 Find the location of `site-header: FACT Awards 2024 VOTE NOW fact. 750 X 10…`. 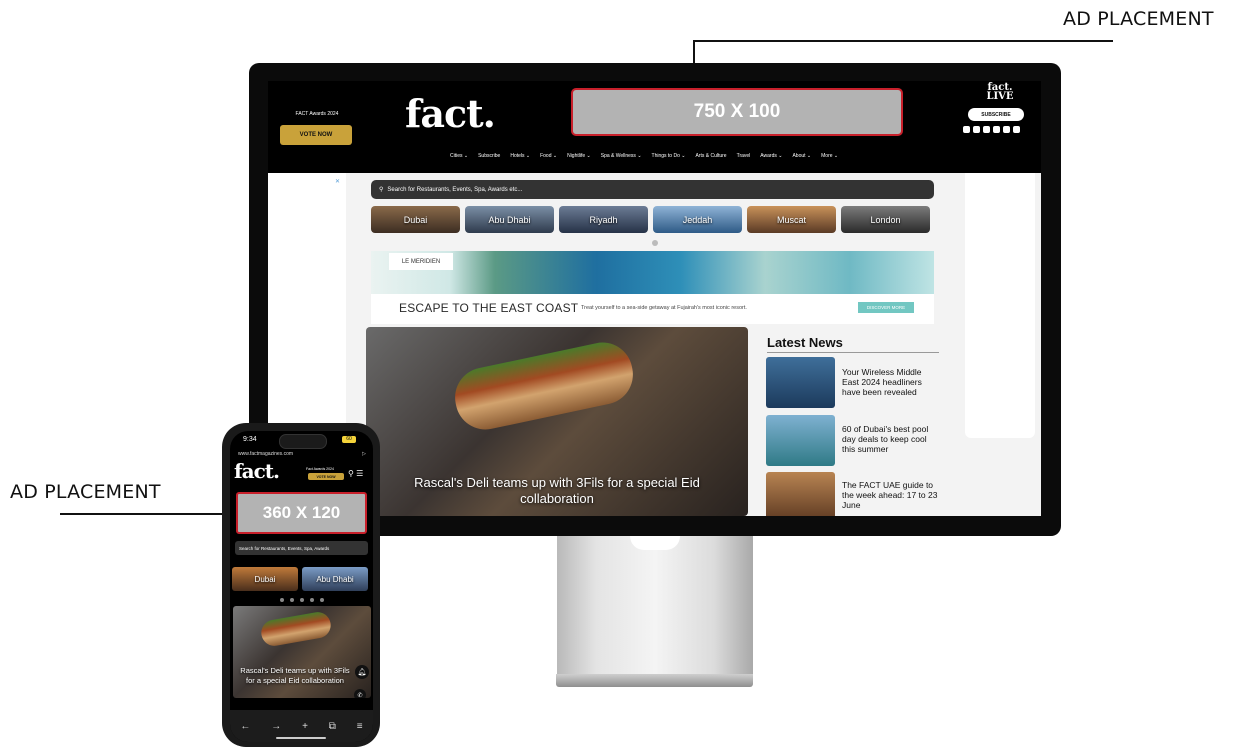

site-header: FACT Awards 2024 VOTE NOW fact. 750 X 10… is located at coordinates (654, 127).